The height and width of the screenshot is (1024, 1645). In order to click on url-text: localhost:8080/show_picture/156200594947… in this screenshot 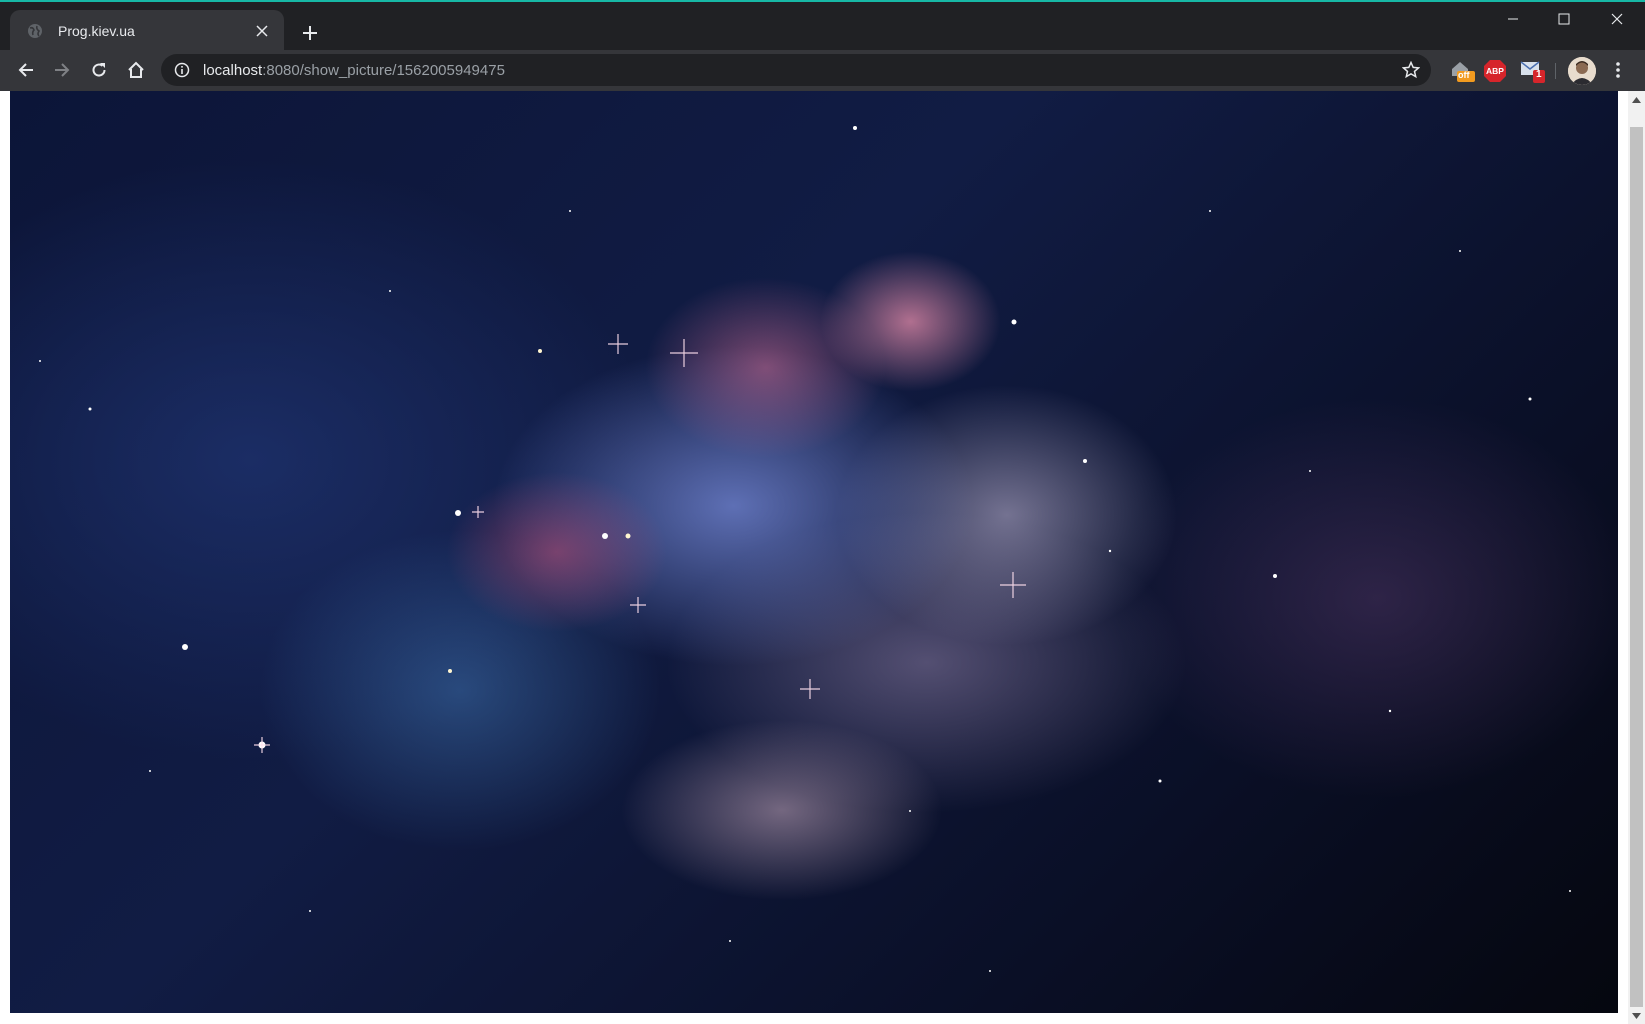, I will do `click(354, 70)`.